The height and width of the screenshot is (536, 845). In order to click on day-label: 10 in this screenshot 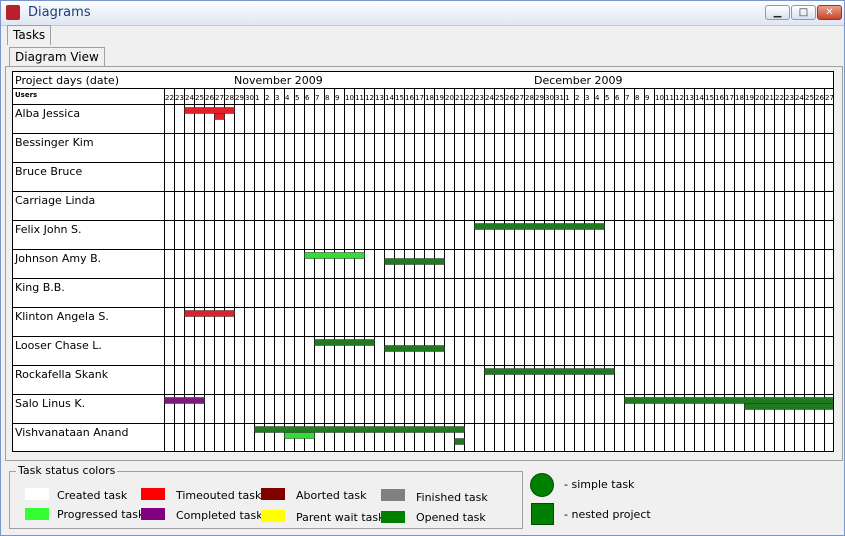, I will do `click(659, 98)`.